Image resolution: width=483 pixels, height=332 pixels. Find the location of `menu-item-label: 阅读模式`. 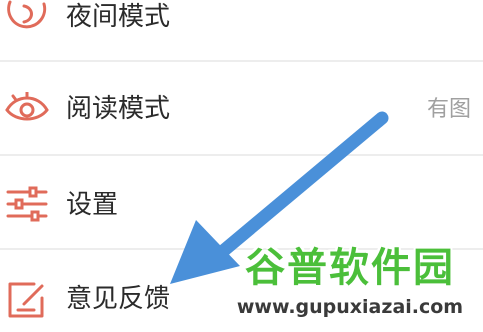

menu-item-label: 阅读模式 is located at coordinates (118, 109).